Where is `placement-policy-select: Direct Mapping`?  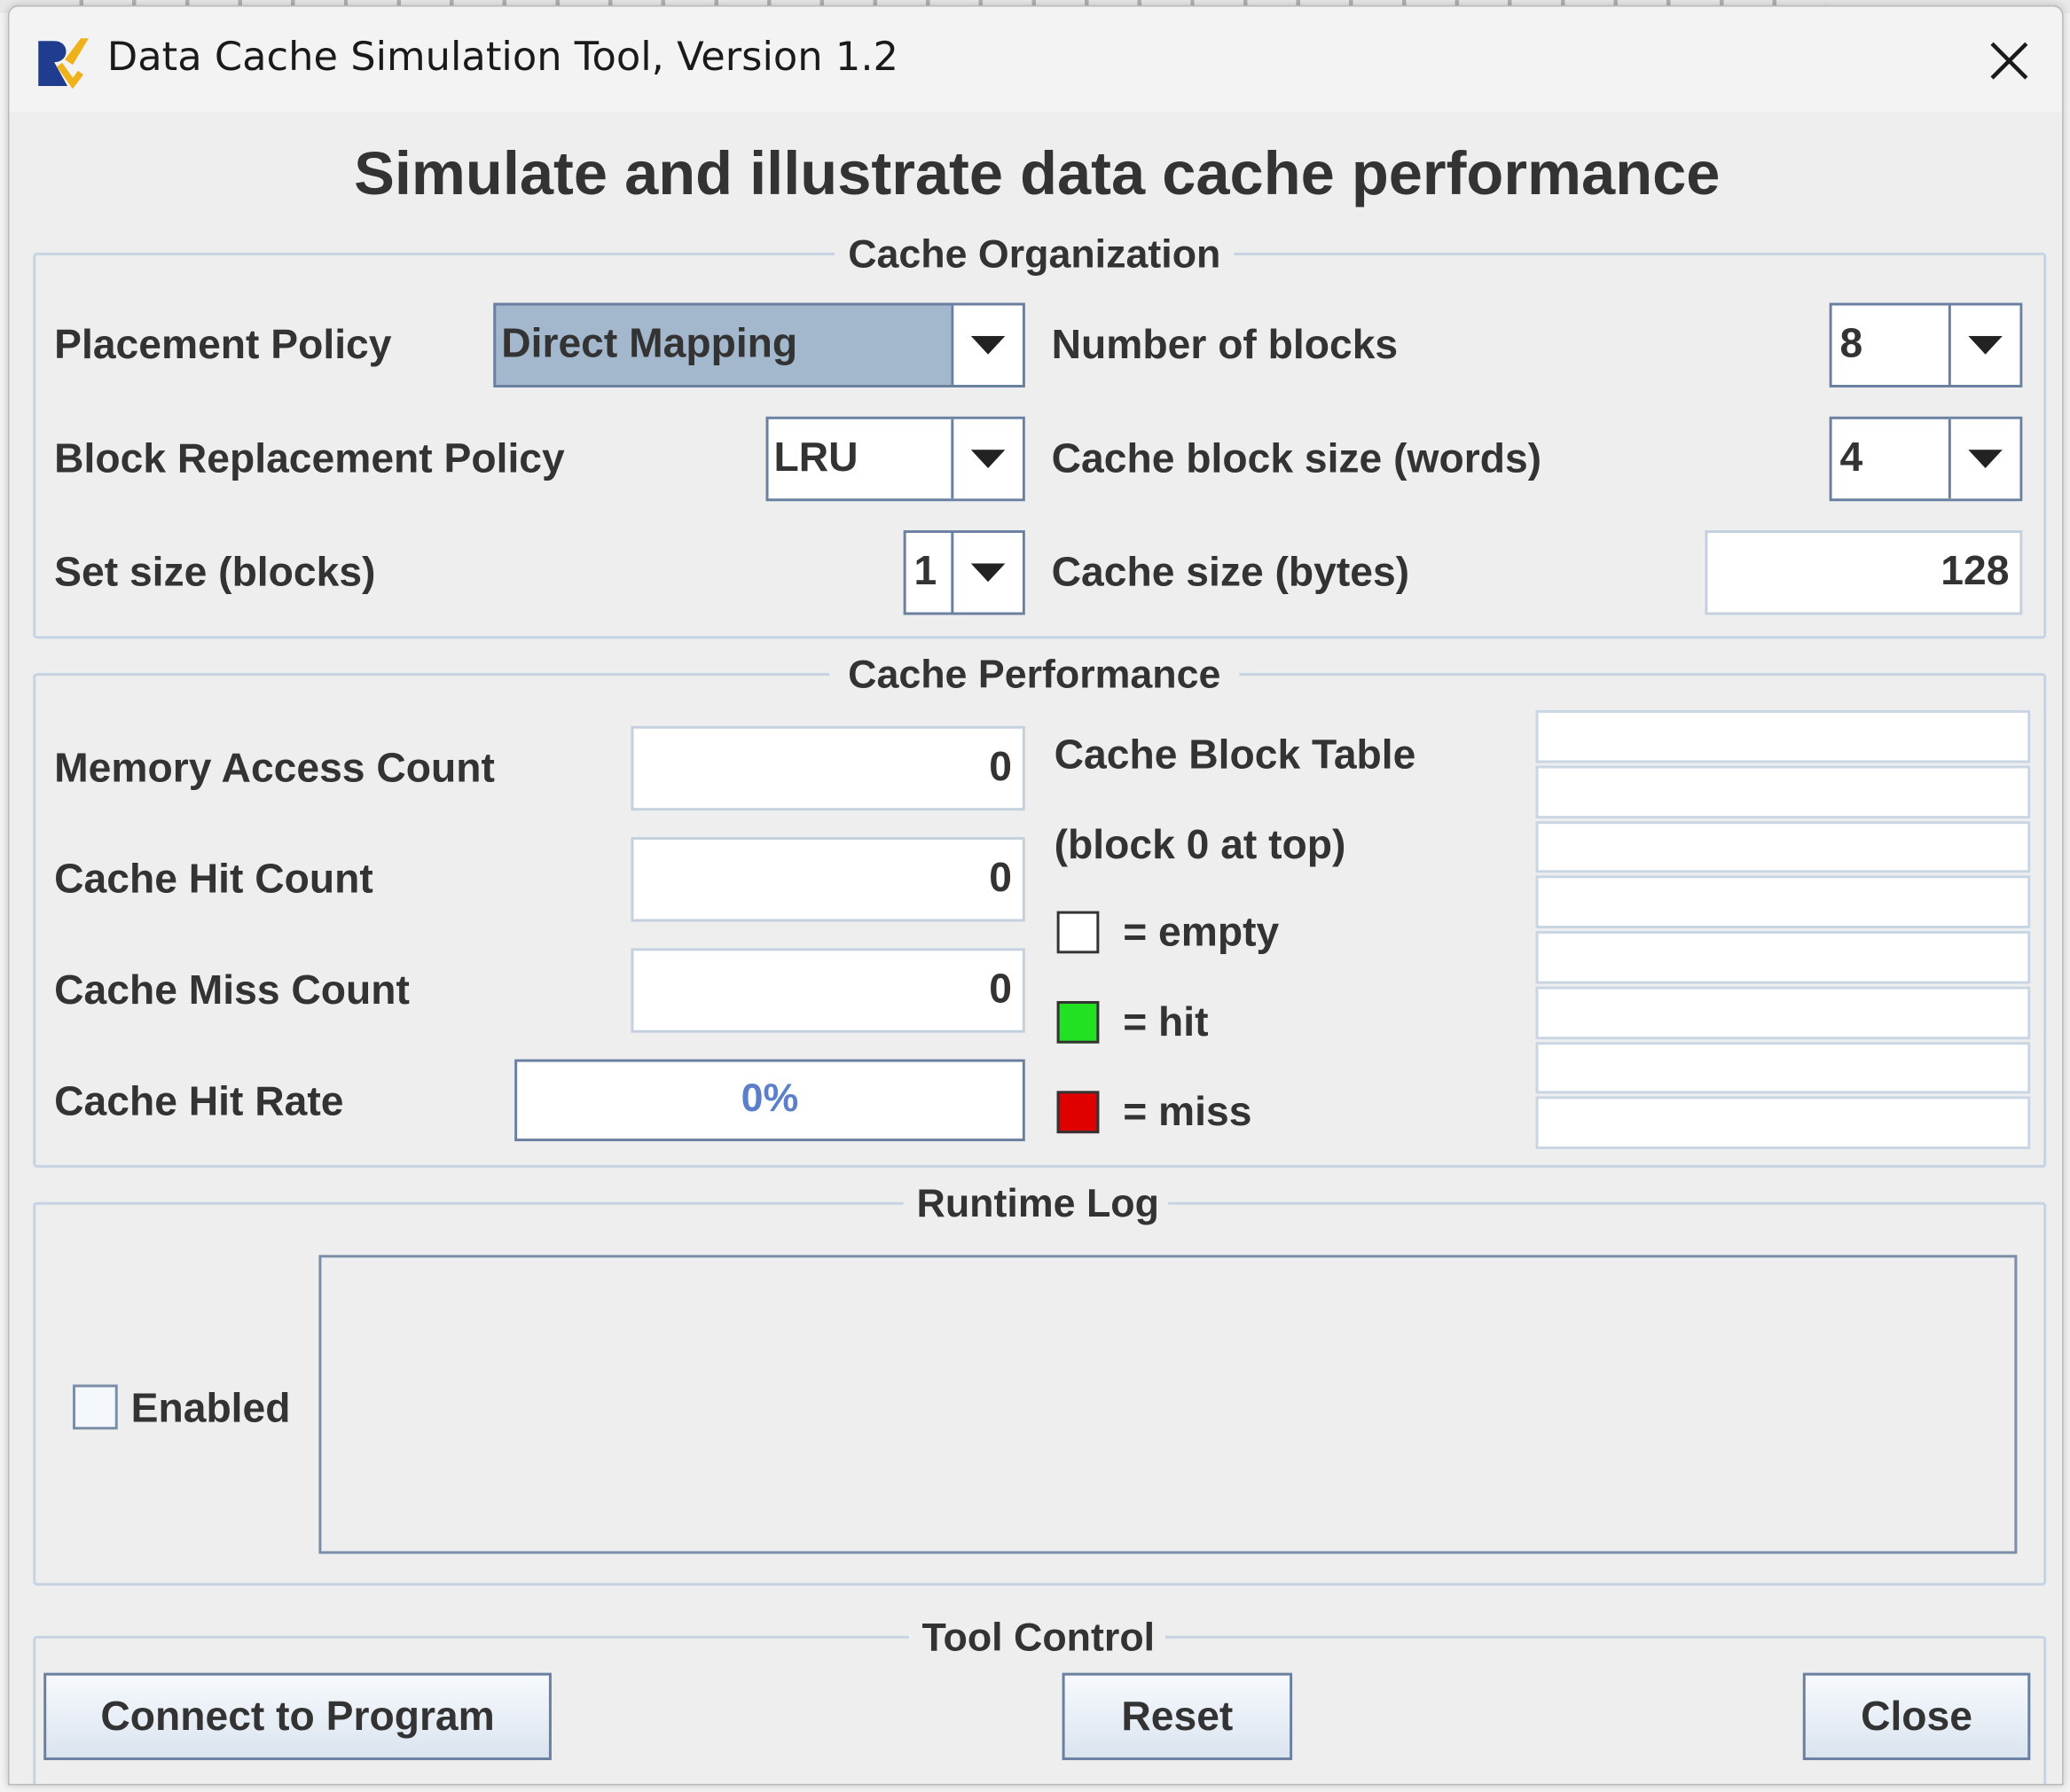
placement-policy-select: Direct Mapping is located at coordinates (759, 344).